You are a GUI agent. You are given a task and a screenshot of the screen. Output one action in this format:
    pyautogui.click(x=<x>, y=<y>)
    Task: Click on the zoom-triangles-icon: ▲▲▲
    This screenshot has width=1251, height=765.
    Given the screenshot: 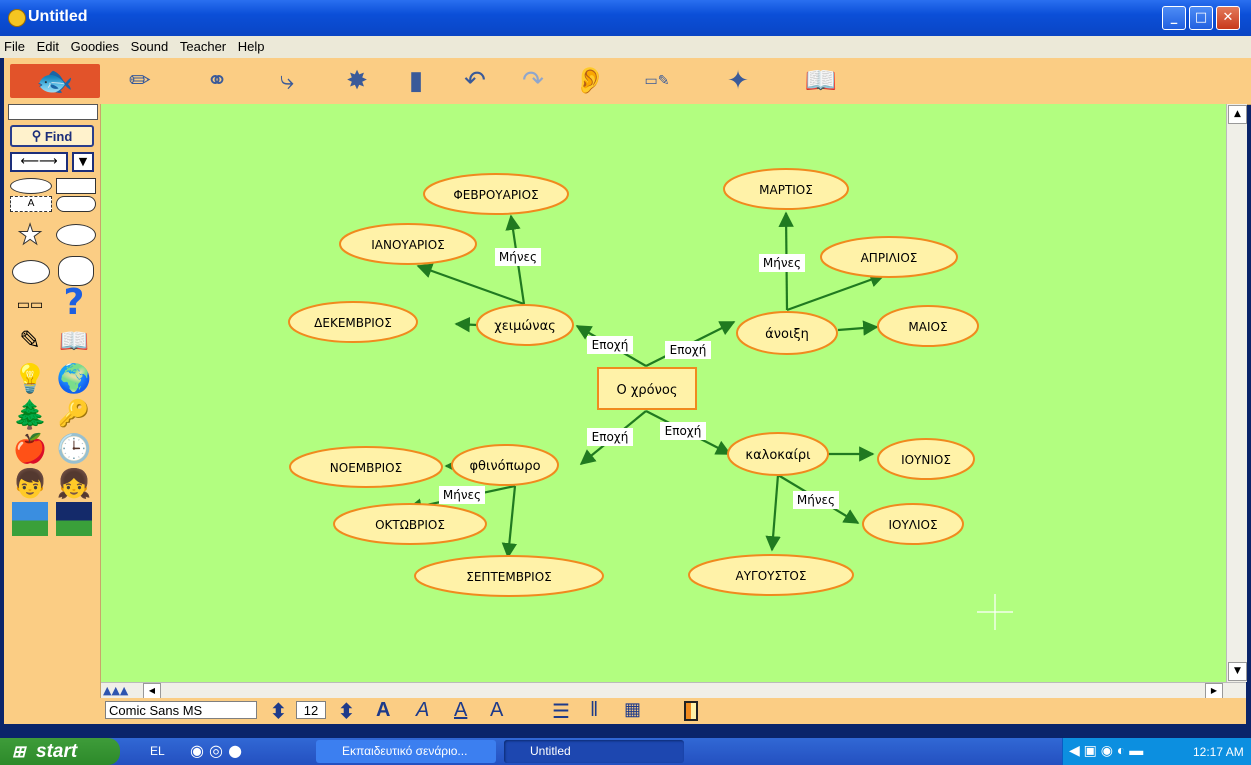 What is the action you would take?
    pyautogui.click(x=121, y=690)
    